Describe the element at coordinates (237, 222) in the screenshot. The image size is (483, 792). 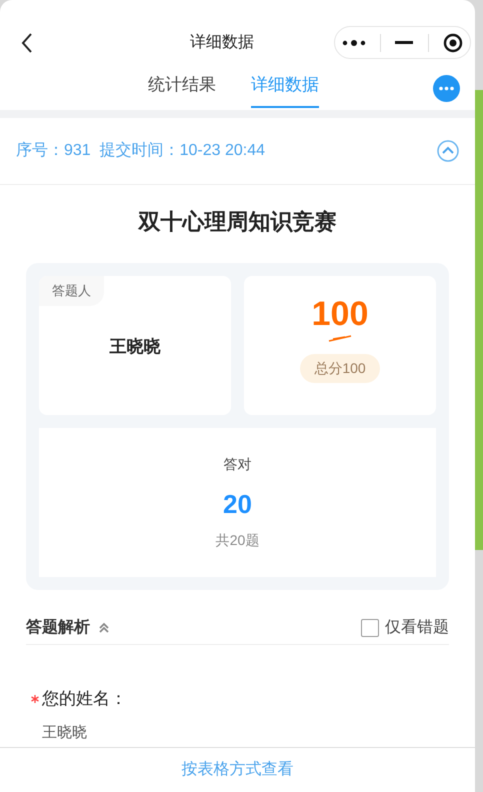
I see `quiz-title: 双十心理周知识竞赛` at that location.